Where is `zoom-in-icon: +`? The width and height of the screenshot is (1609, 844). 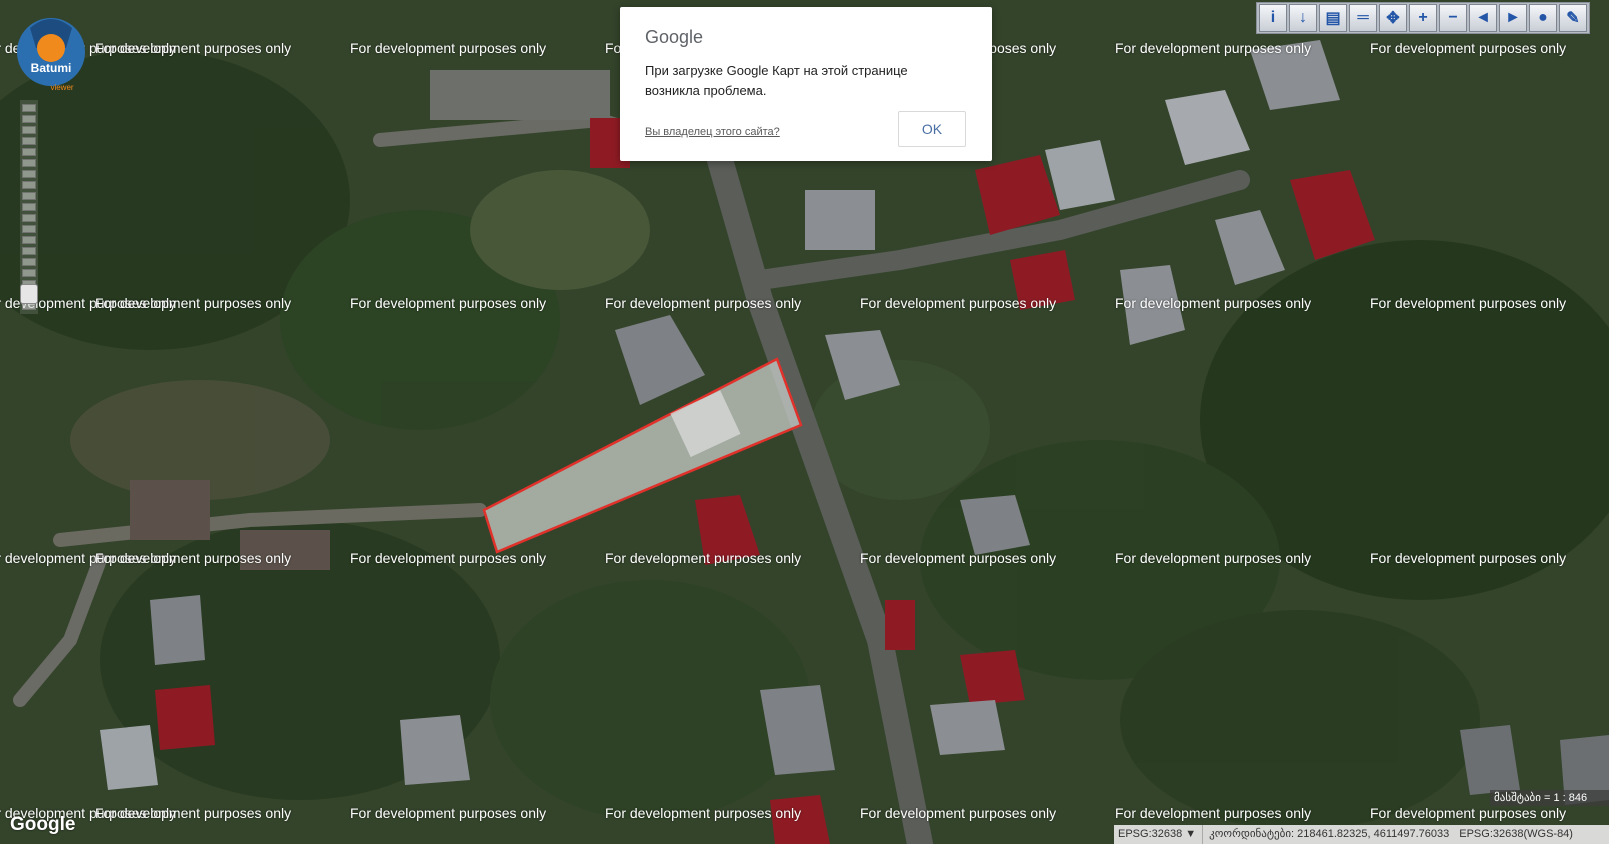
zoom-in-icon: + is located at coordinates (1423, 18).